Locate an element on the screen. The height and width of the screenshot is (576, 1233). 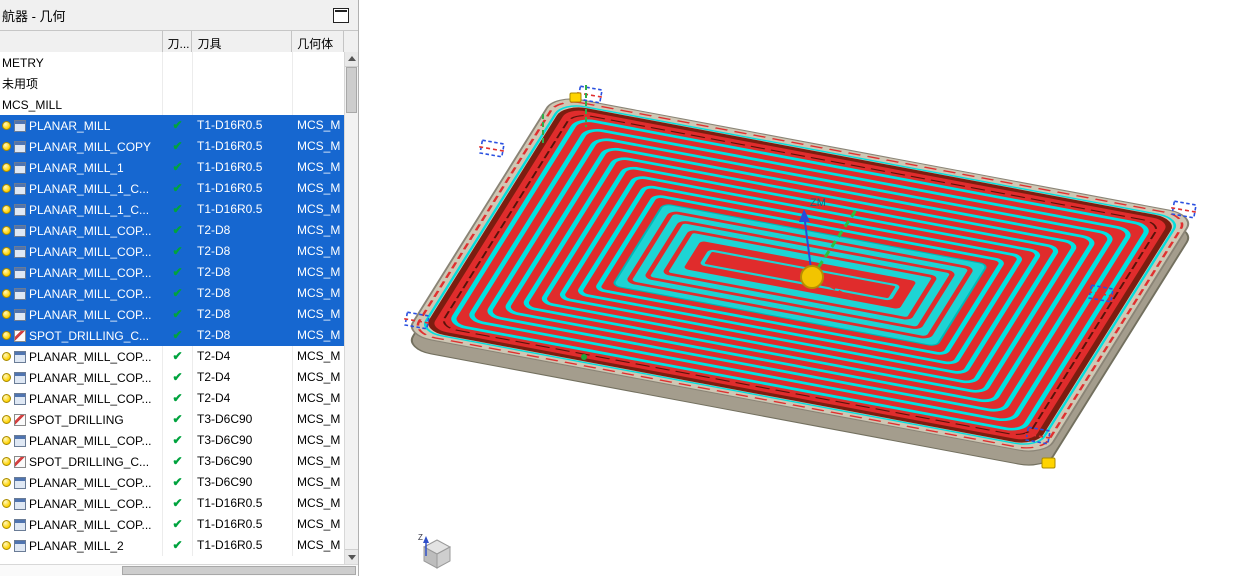
column-header-name is located at coordinates (81, 42).